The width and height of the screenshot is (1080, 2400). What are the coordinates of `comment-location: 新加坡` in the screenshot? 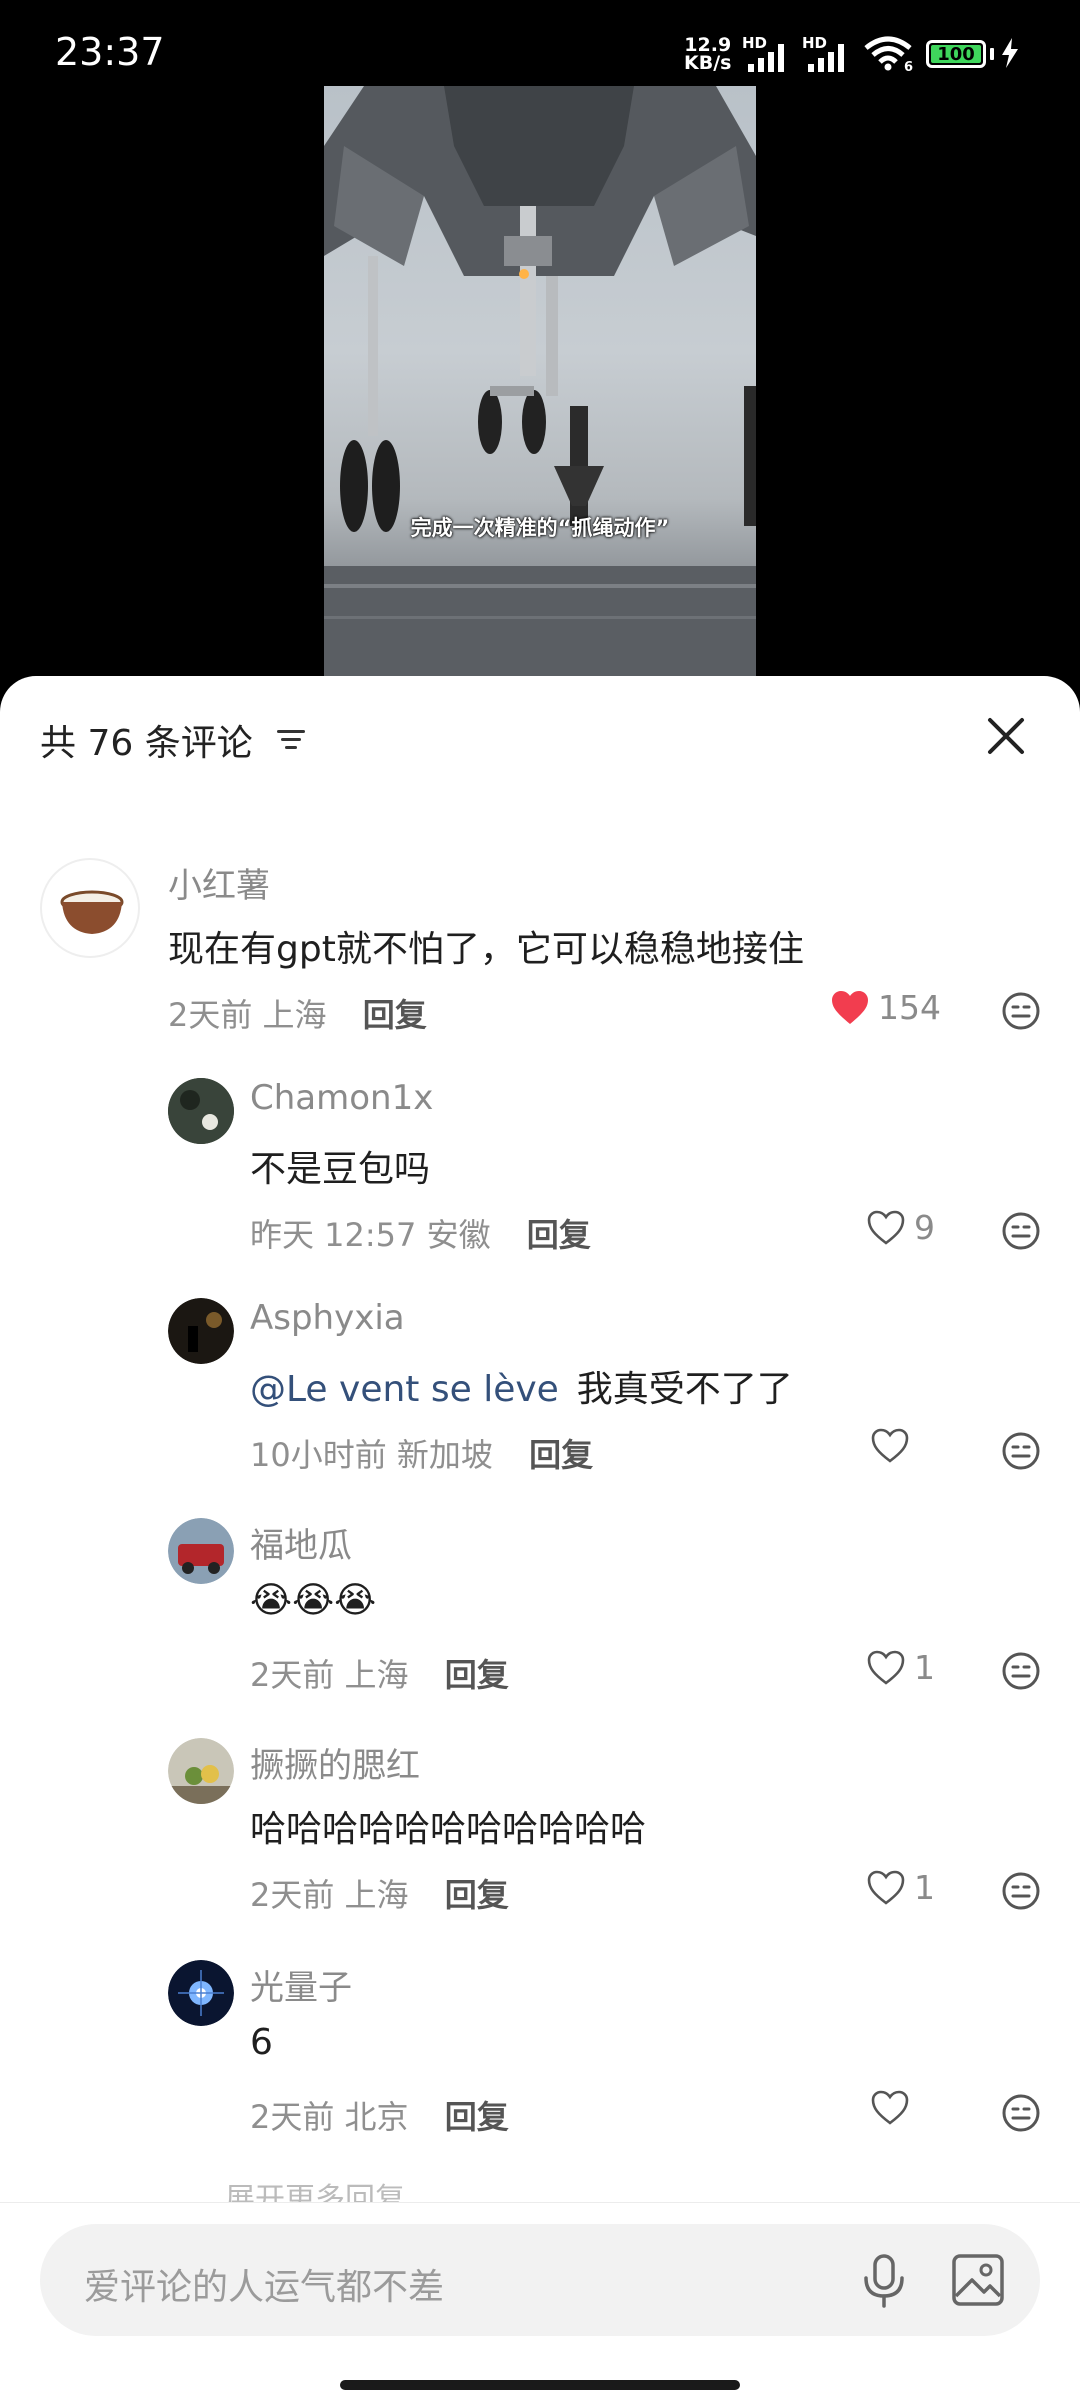 It's located at (444, 1455).